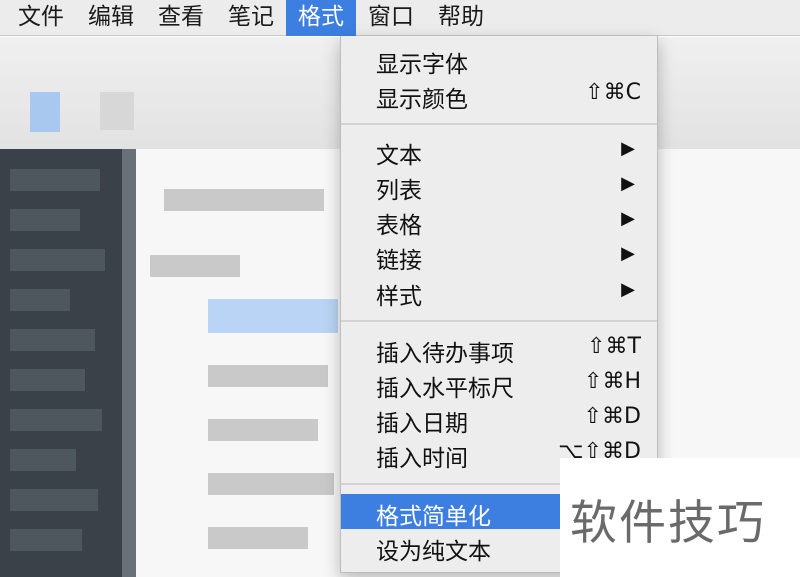 This screenshot has width=800, height=577. Describe the element at coordinates (422, 459) in the screenshot. I see `menu-item-label: 插入时间` at that location.